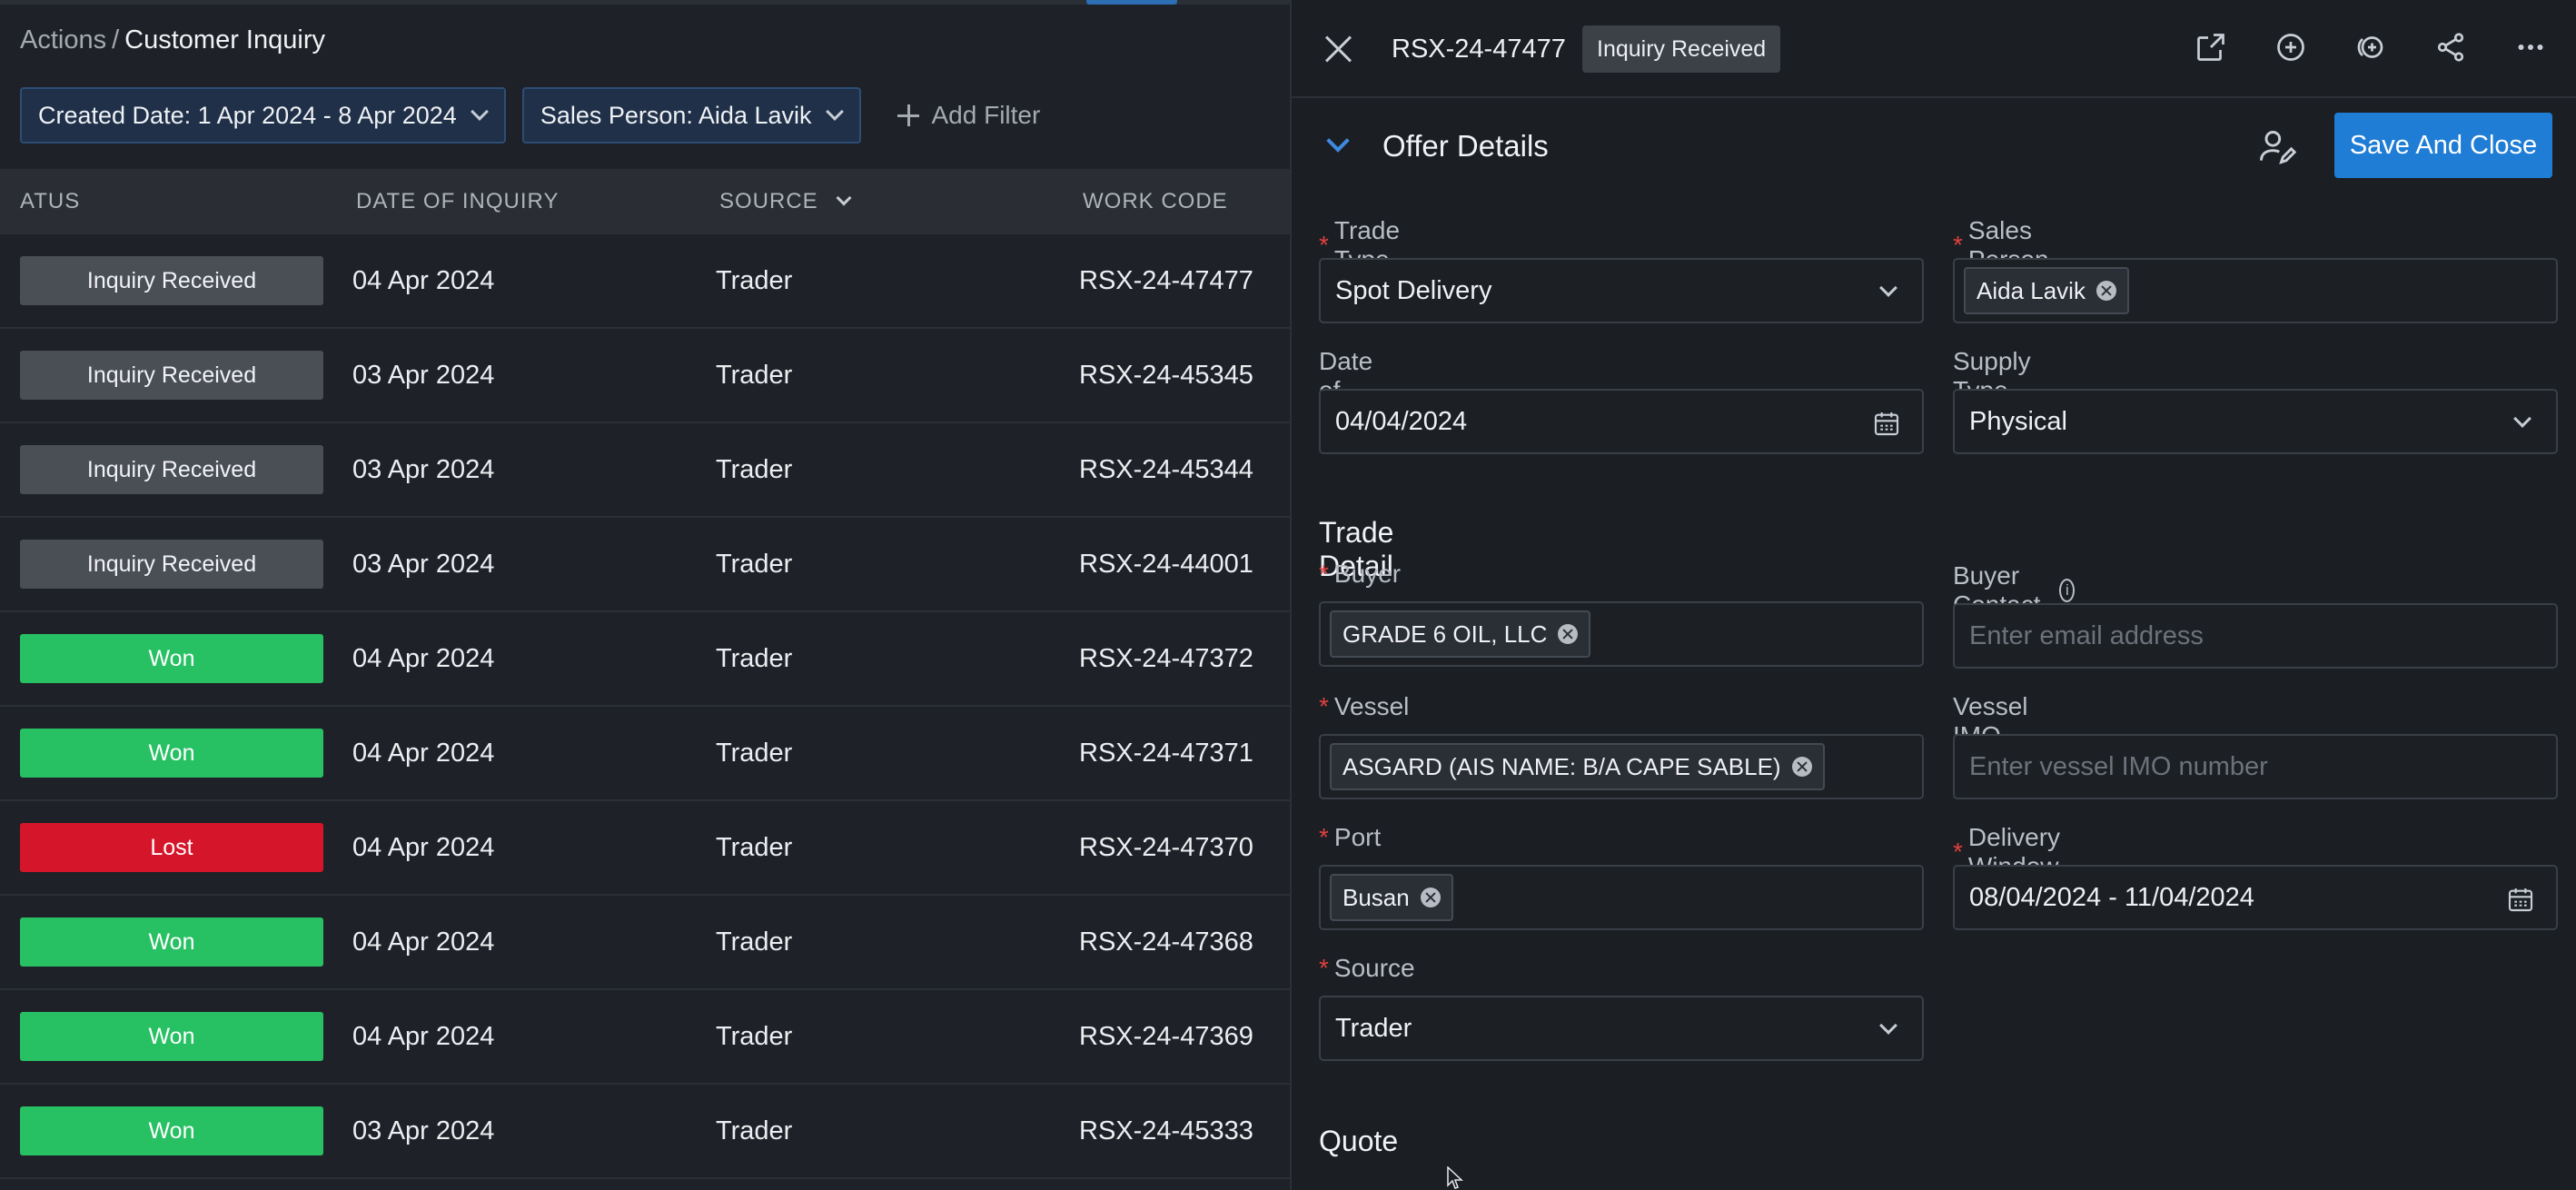 The image size is (2576, 1190). Describe the element at coordinates (1621, 898) in the screenshot. I see `port-field: Busan` at that location.